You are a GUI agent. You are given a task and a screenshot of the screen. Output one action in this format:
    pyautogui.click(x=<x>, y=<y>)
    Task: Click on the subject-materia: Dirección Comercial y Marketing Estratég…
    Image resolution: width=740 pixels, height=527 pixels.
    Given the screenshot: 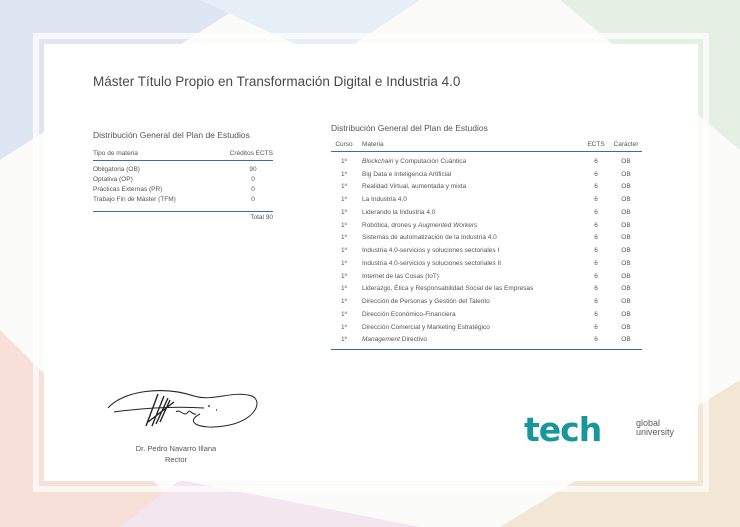 What is the action you would take?
    pyautogui.click(x=469, y=327)
    